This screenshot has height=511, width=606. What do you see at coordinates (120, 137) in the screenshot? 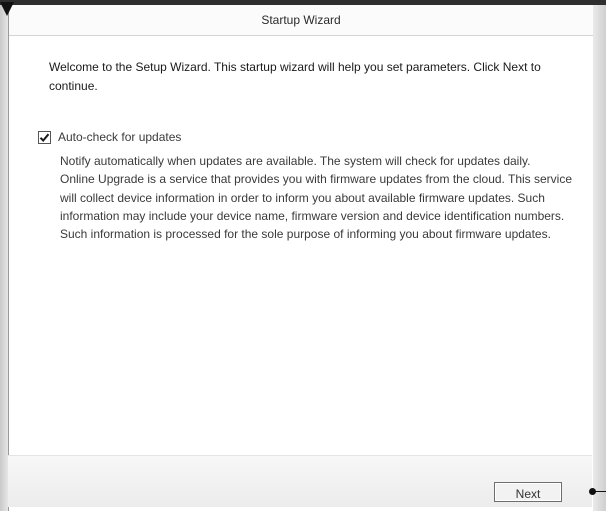
I see `auto-check-label: Auto-check for updates` at bounding box center [120, 137].